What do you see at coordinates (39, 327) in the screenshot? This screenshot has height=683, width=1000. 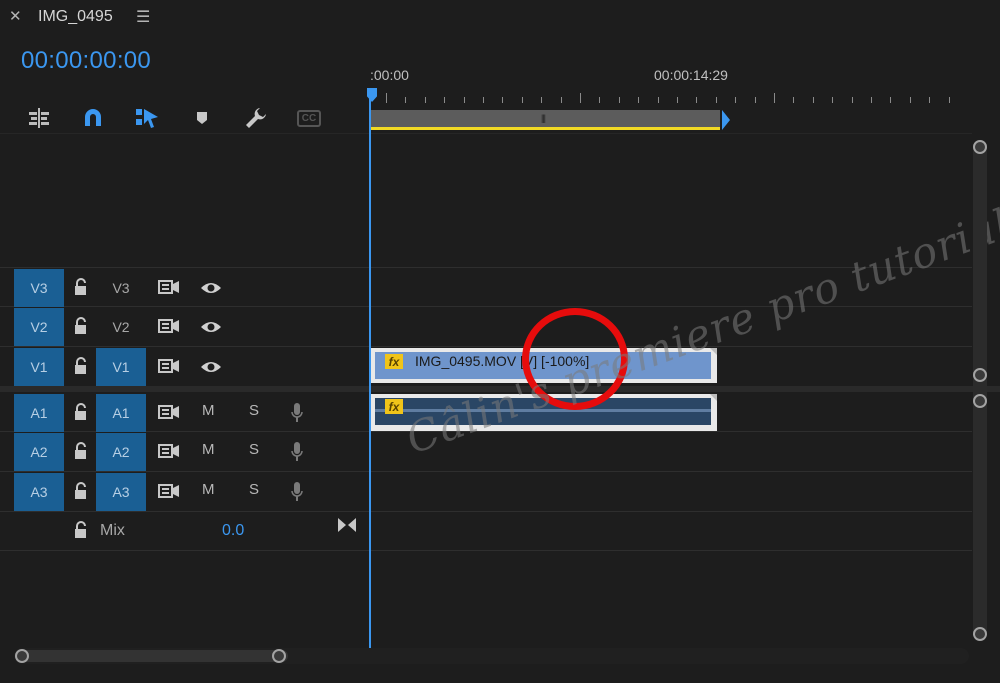 I see `target-toggle-v2: V2` at bounding box center [39, 327].